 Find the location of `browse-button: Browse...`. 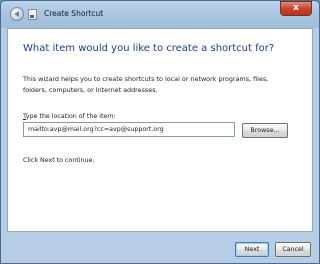

browse-button: Browse... is located at coordinates (265, 130).